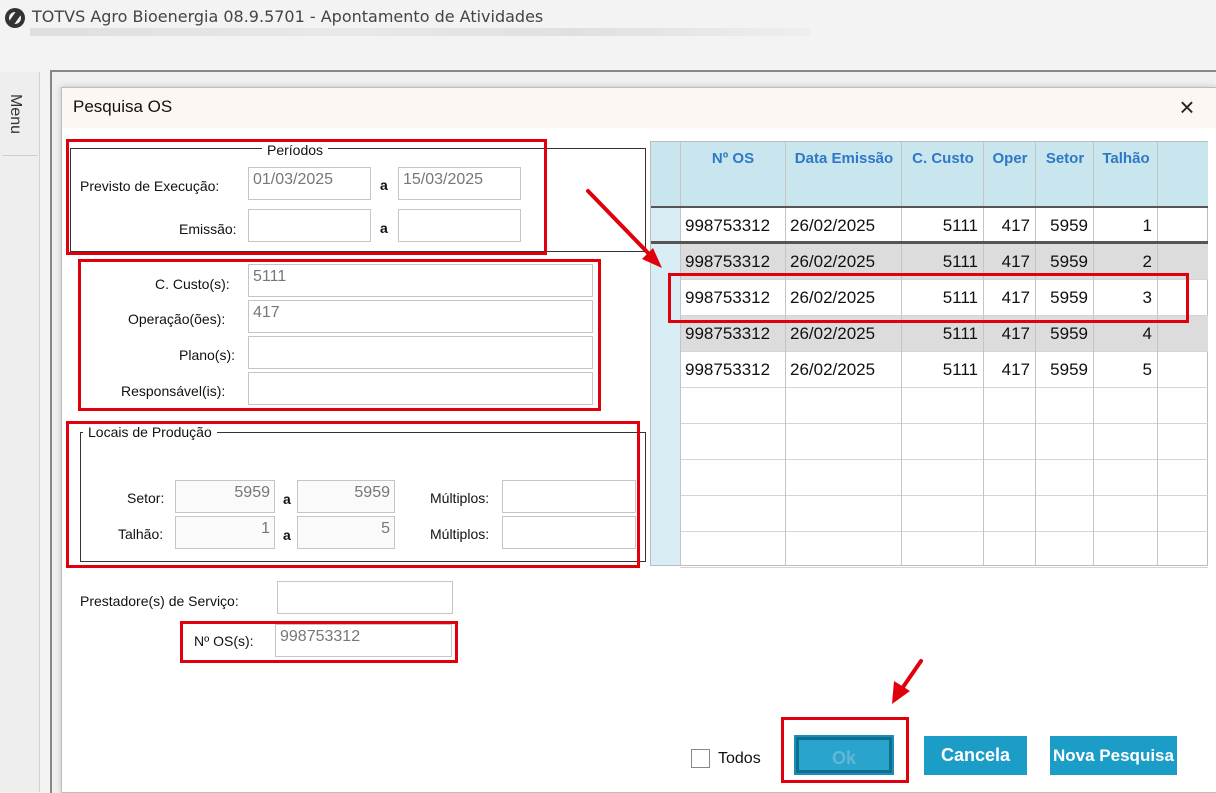  I want to click on plano-input, so click(420, 352).